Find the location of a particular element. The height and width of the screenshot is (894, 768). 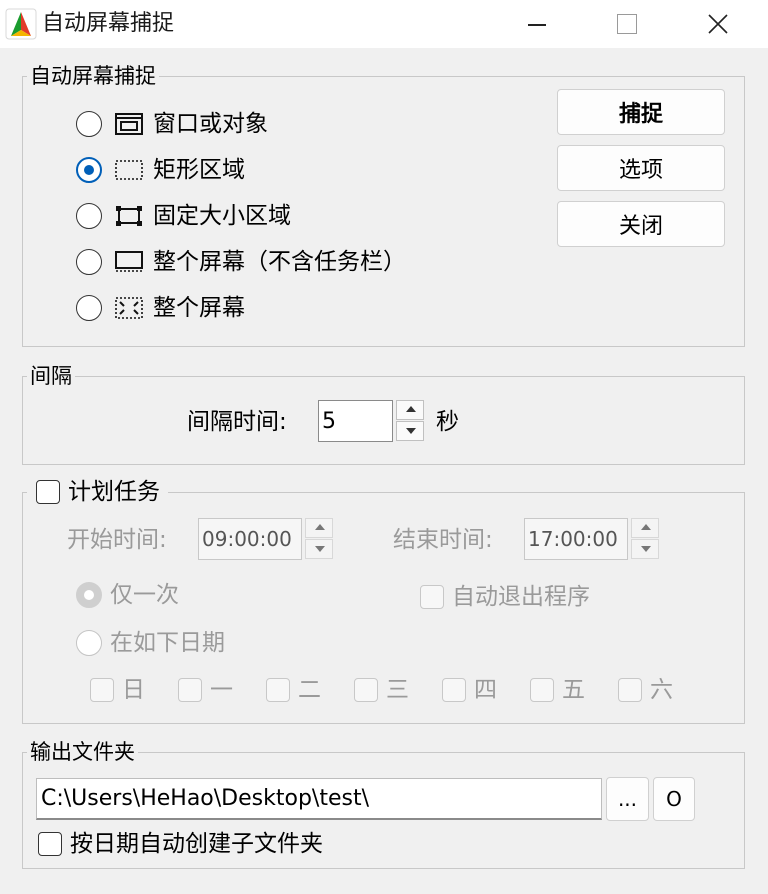

once-label: 仅一次 is located at coordinates (144, 595).